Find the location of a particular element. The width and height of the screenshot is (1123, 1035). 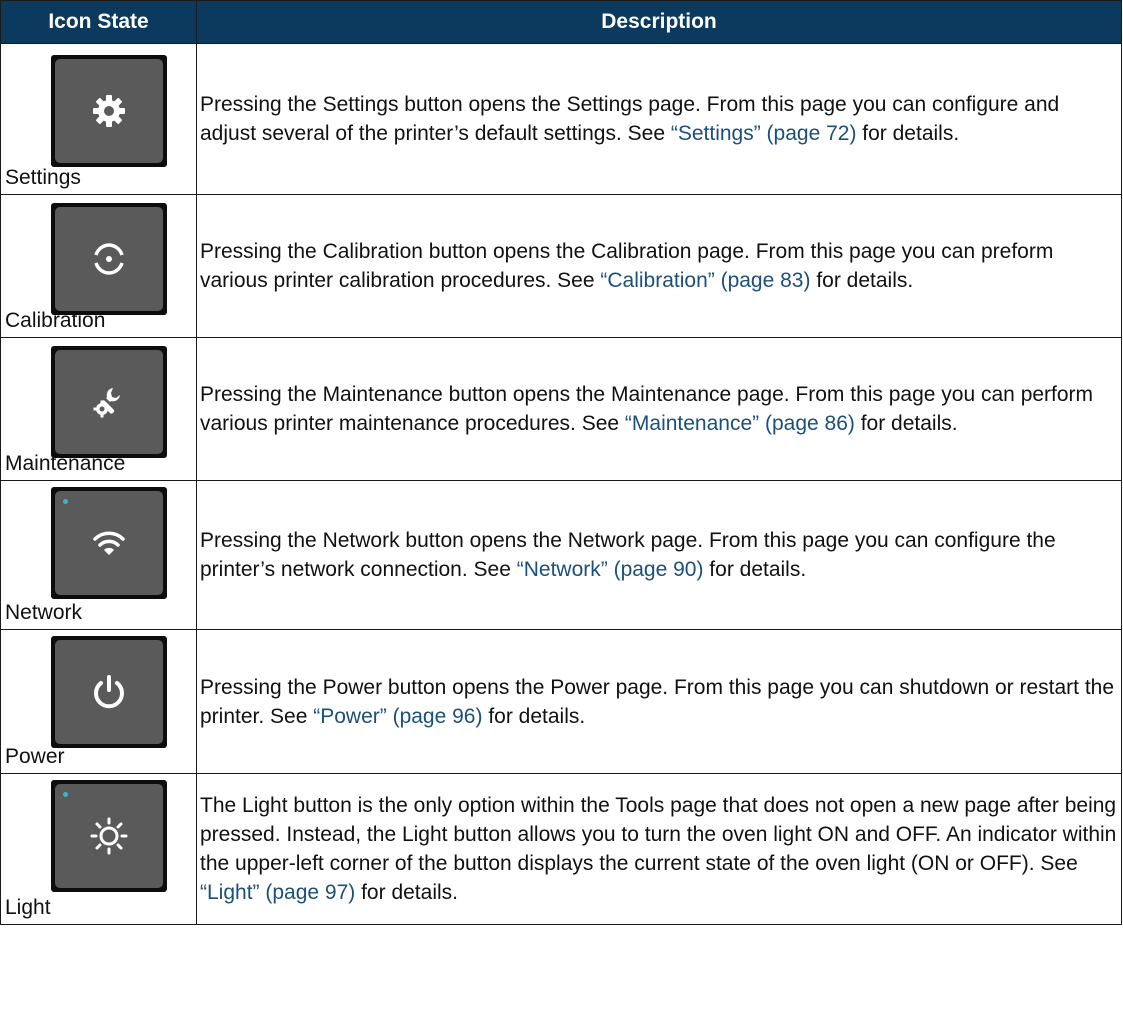

settings-button is located at coordinates (109, 111).